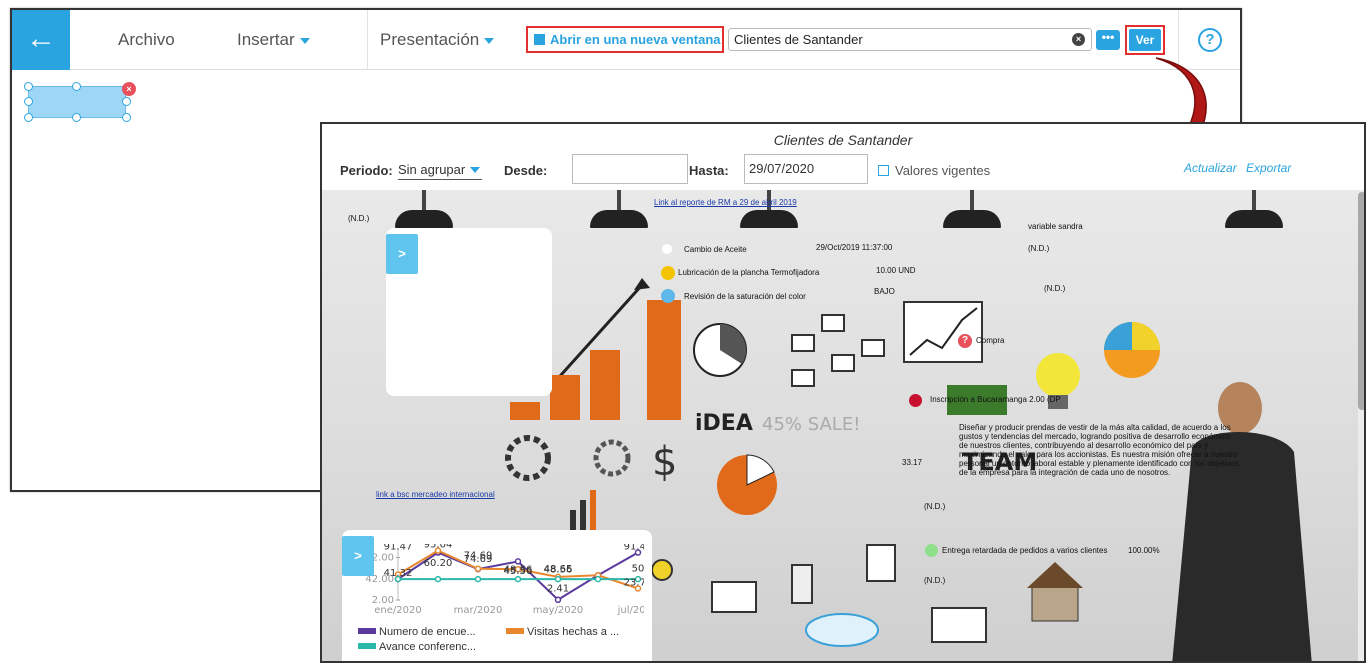  I want to click on link-reporte-rm: Link al reporte de RM a 29 de abril 2019, so click(725, 202).